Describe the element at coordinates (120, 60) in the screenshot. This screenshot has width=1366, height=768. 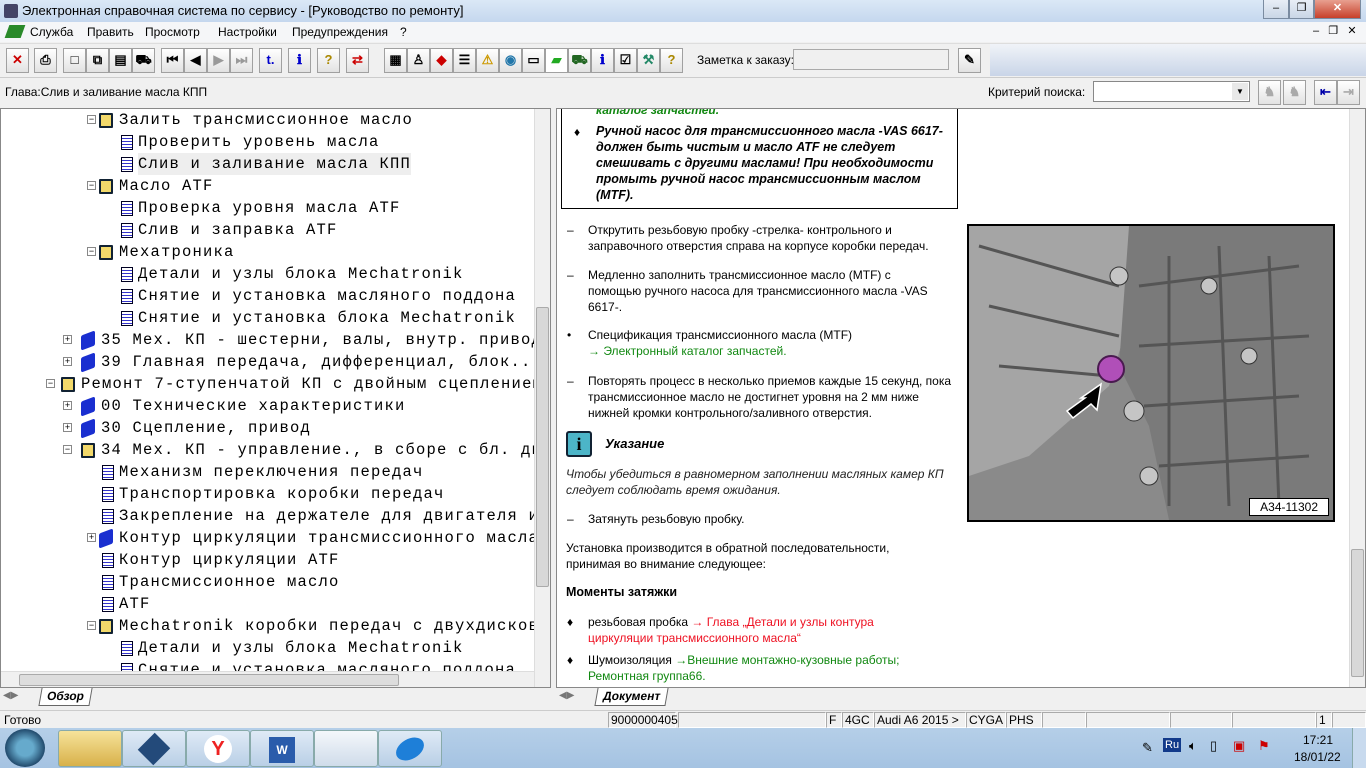
I see `clipboard-icon: ▤` at that location.